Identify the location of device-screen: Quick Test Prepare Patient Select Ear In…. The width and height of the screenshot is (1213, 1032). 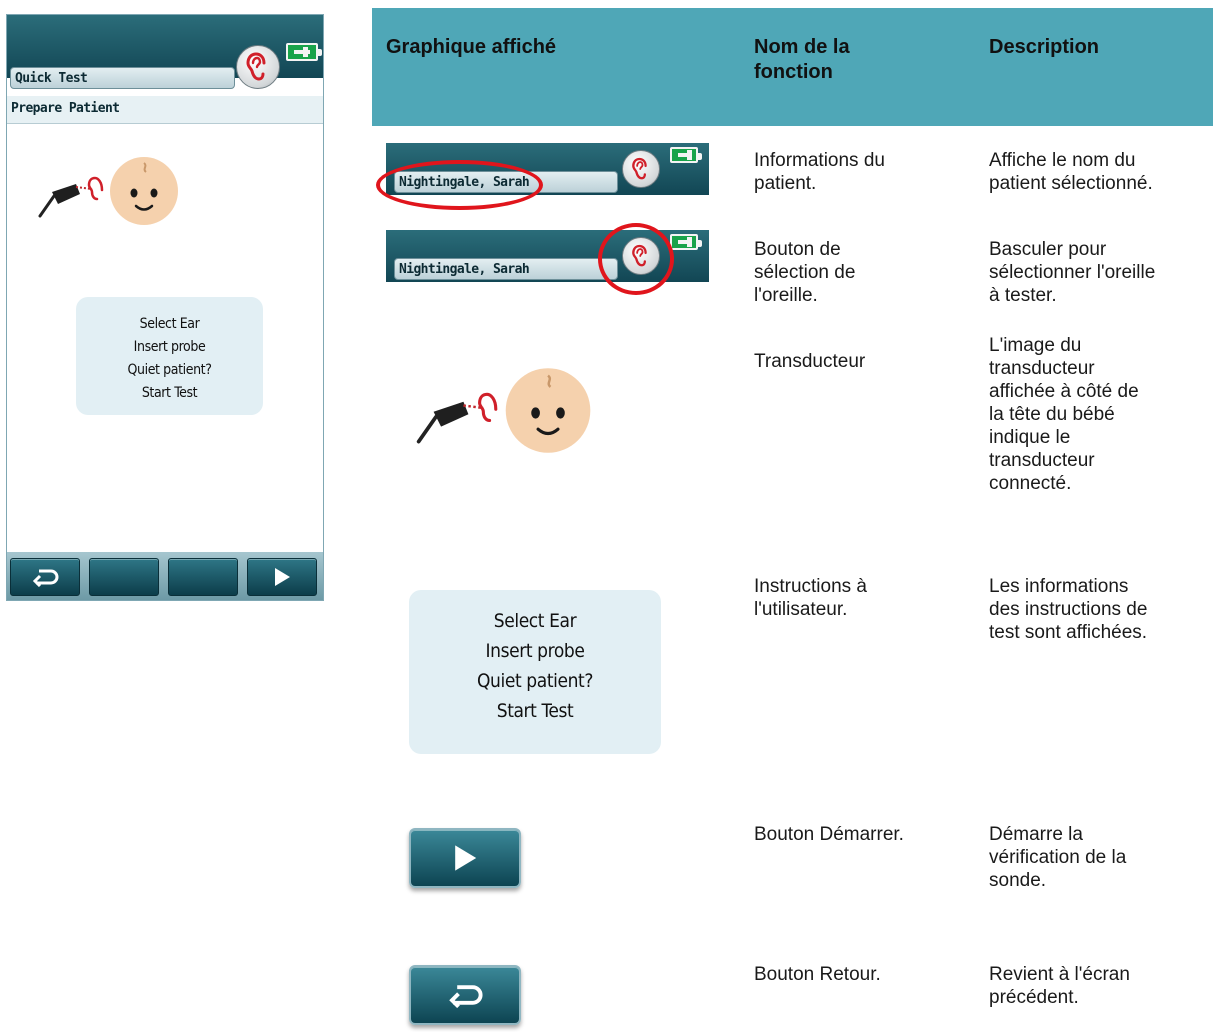
(165, 307).